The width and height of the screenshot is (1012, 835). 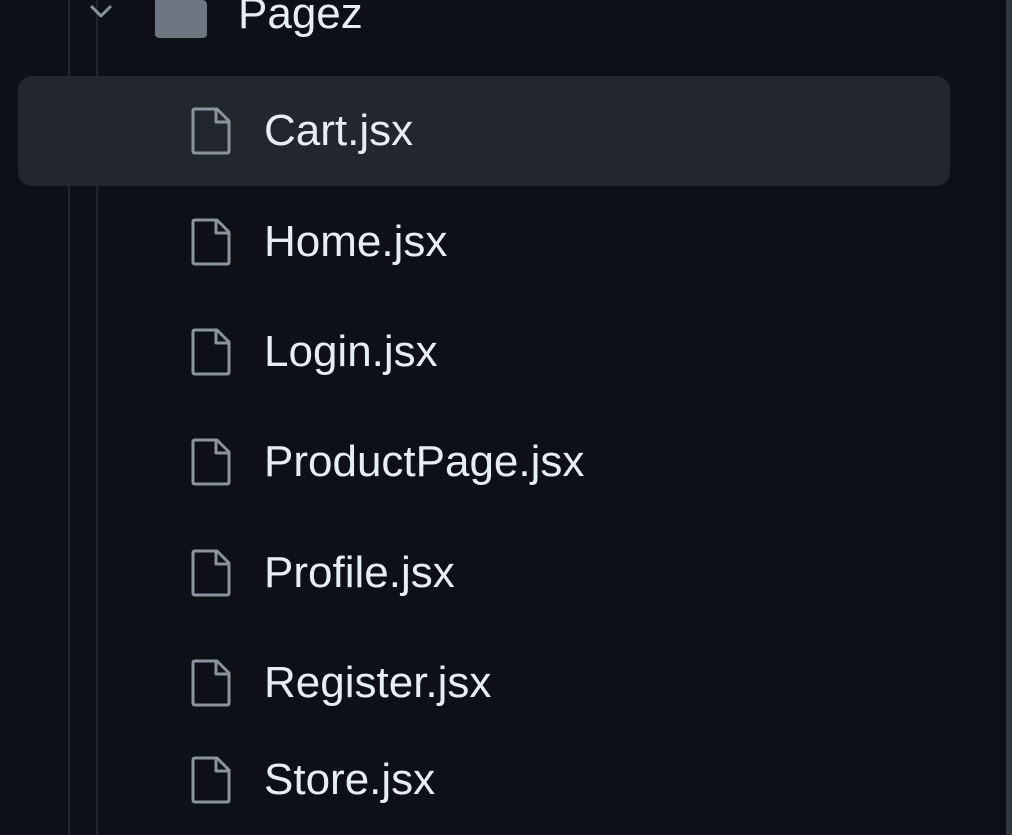 I want to click on file-label: Register.jsx, so click(x=378, y=682).